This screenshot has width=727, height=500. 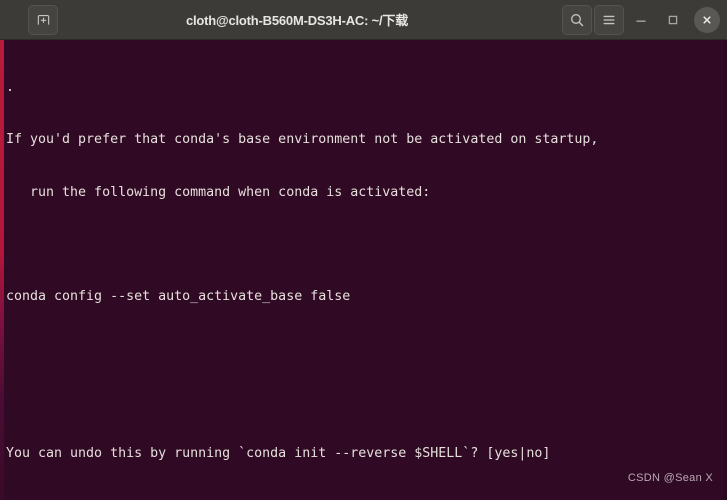 I want to click on close-icon, so click(x=707, y=20).